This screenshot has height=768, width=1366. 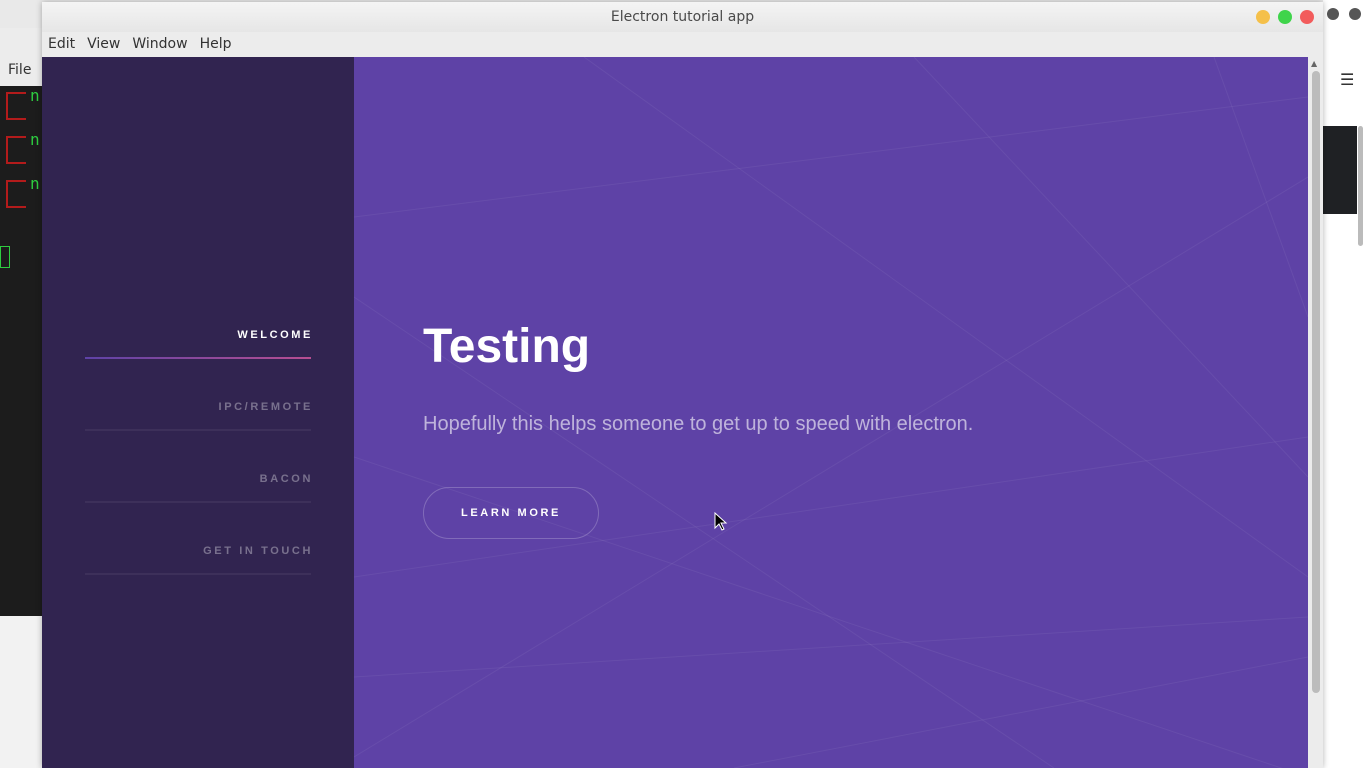 What do you see at coordinates (22, 322) in the screenshot?
I see `background-terminal-window: File n n n` at bounding box center [22, 322].